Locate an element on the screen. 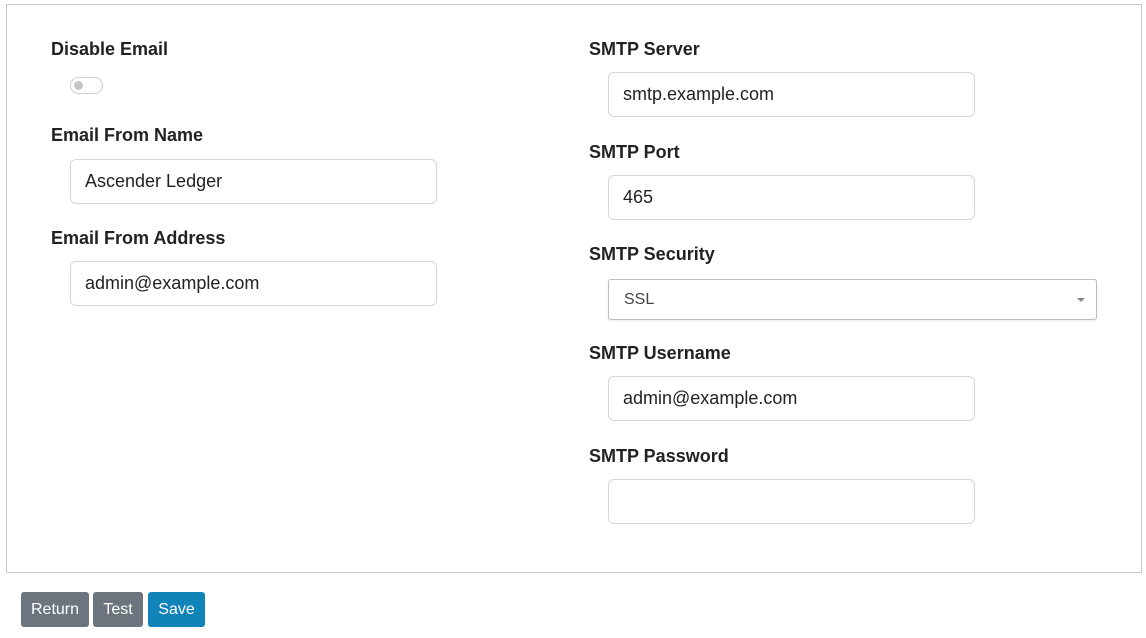 The width and height of the screenshot is (1146, 638). from-address-label: Email From Address is located at coordinates (138, 238).